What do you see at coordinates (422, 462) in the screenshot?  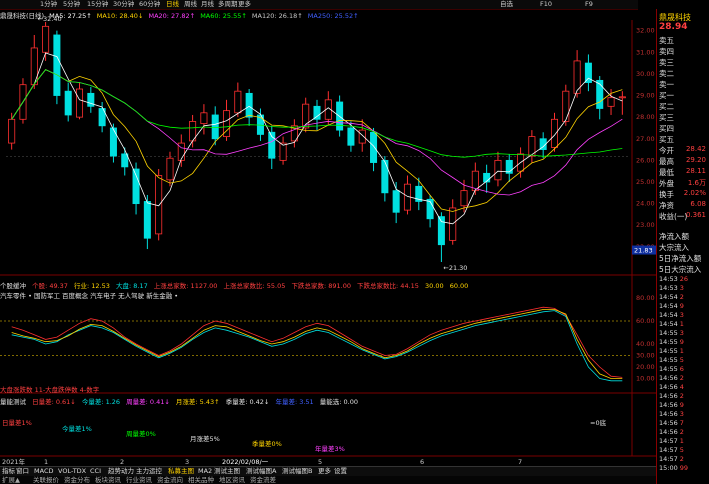 I see `time-label: 6` at bounding box center [422, 462].